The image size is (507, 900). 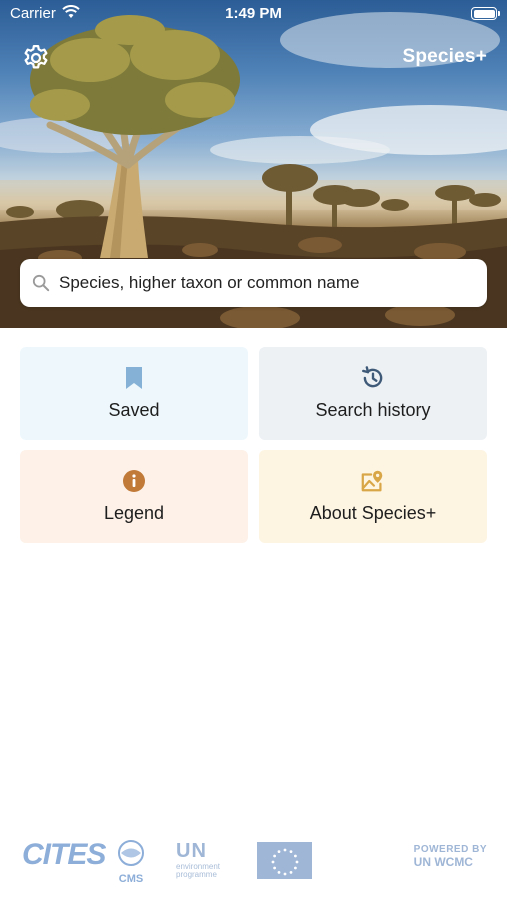 I want to click on status-time: 1:49 PM, so click(x=253, y=13).